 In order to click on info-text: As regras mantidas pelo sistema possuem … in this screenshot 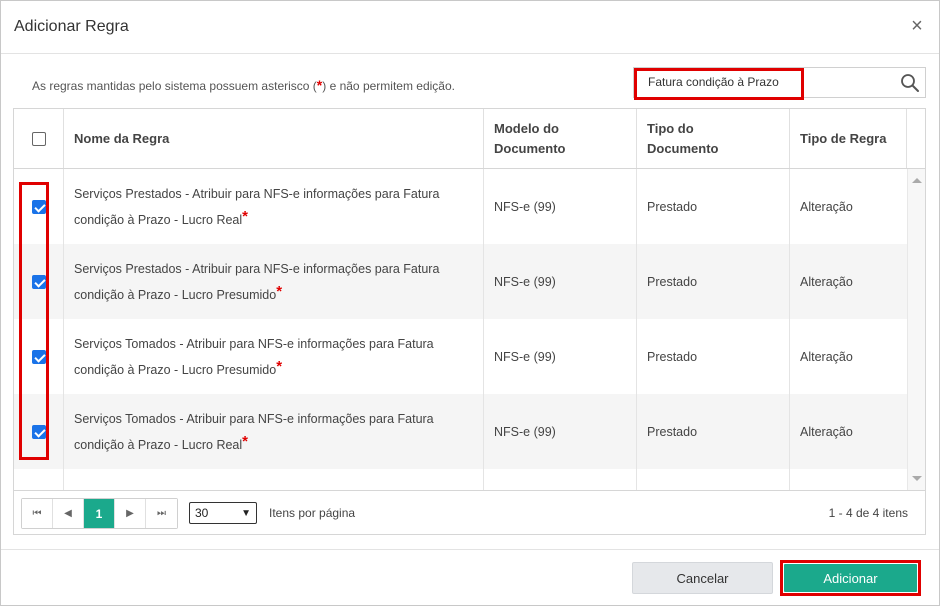, I will do `click(243, 85)`.